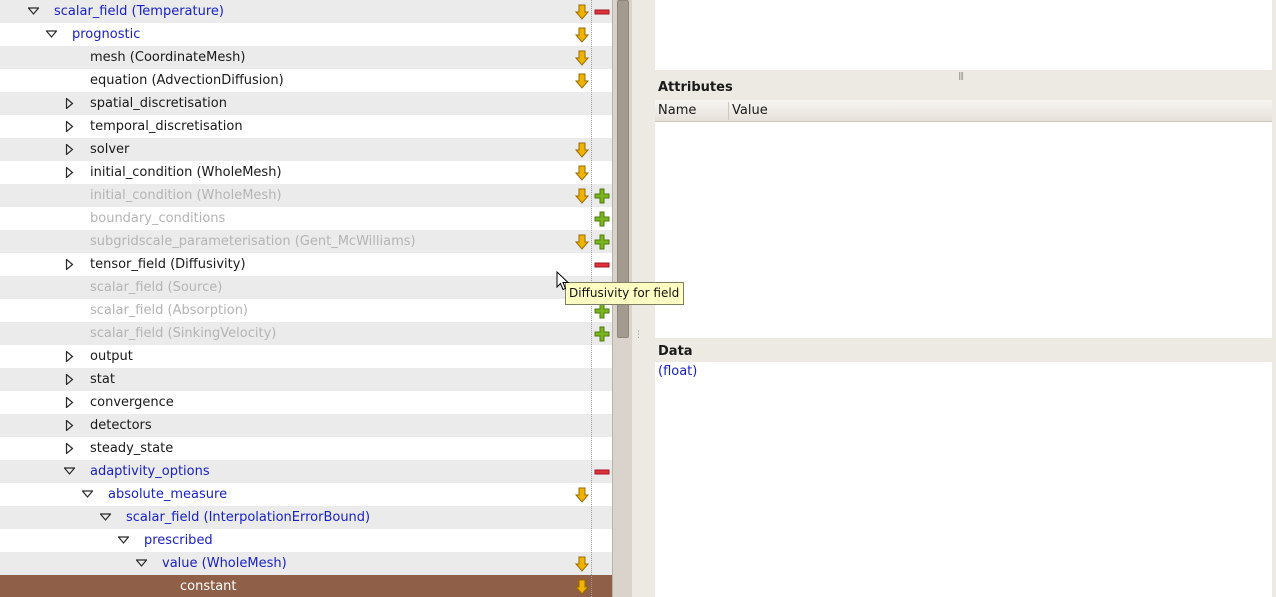  What do you see at coordinates (132, 448) in the screenshot?
I see `tree-row-label: steady_state` at bounding box center [132, 448].